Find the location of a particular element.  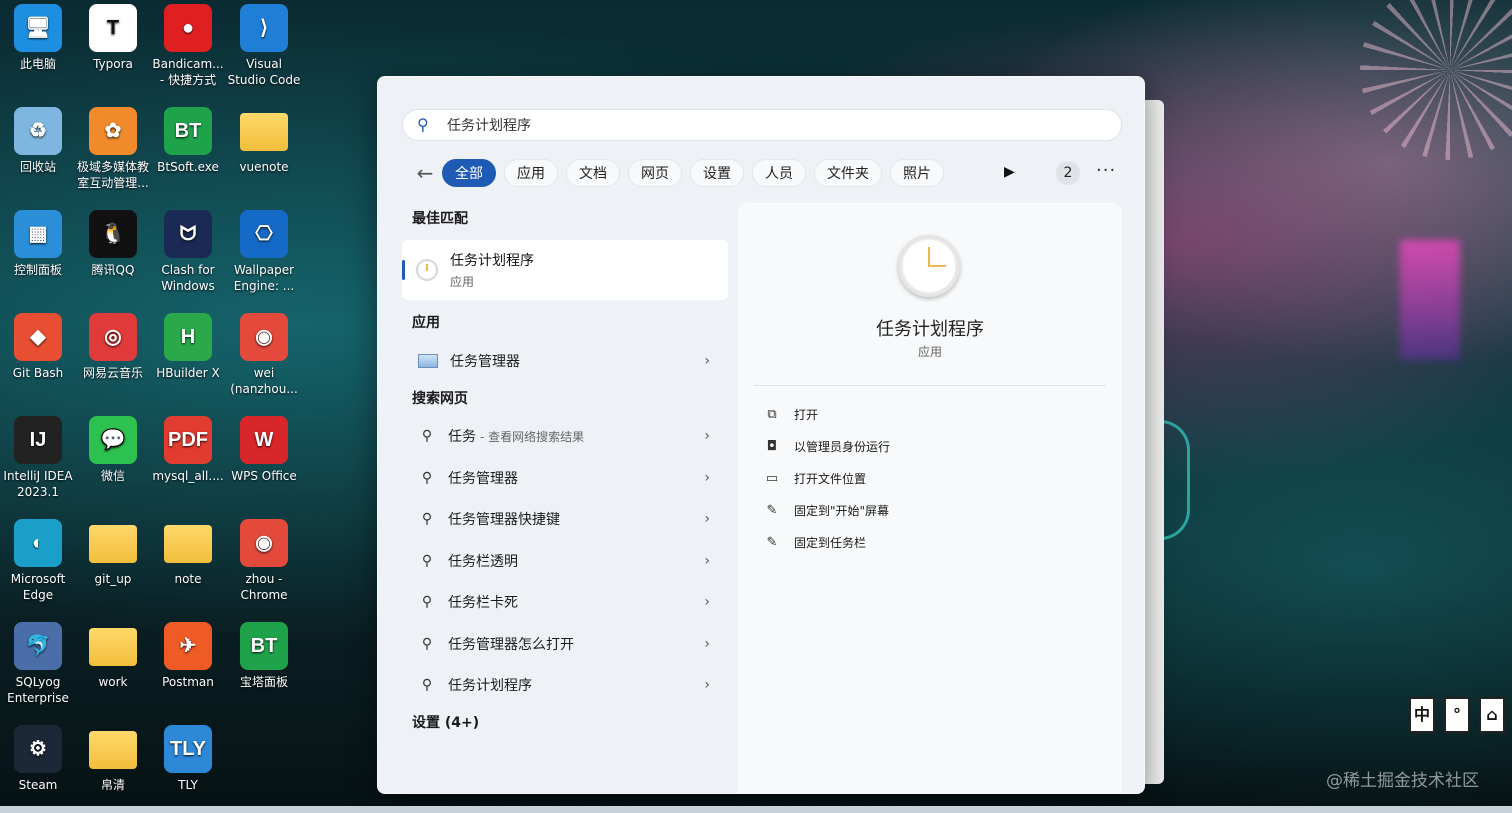

app-icon: W is located at coordinates (264, 440).